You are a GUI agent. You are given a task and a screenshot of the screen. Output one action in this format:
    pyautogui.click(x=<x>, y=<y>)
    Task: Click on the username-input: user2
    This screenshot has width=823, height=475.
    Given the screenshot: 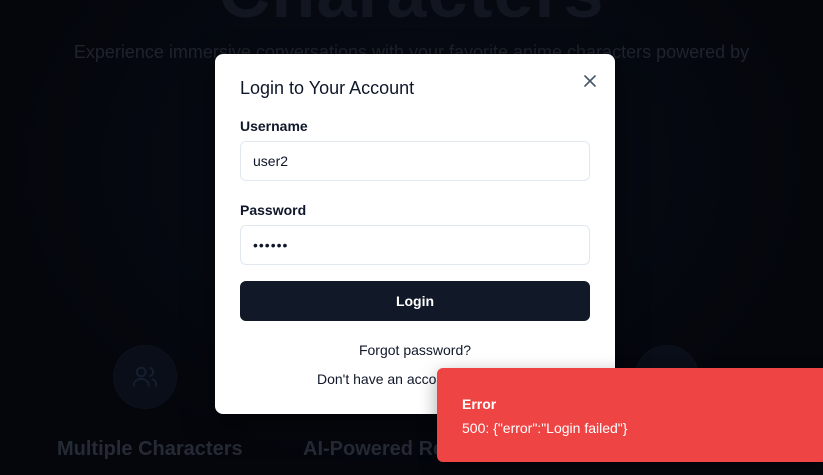 What is the action you would take?
    pyautogui.click(x=415, y=161)
    